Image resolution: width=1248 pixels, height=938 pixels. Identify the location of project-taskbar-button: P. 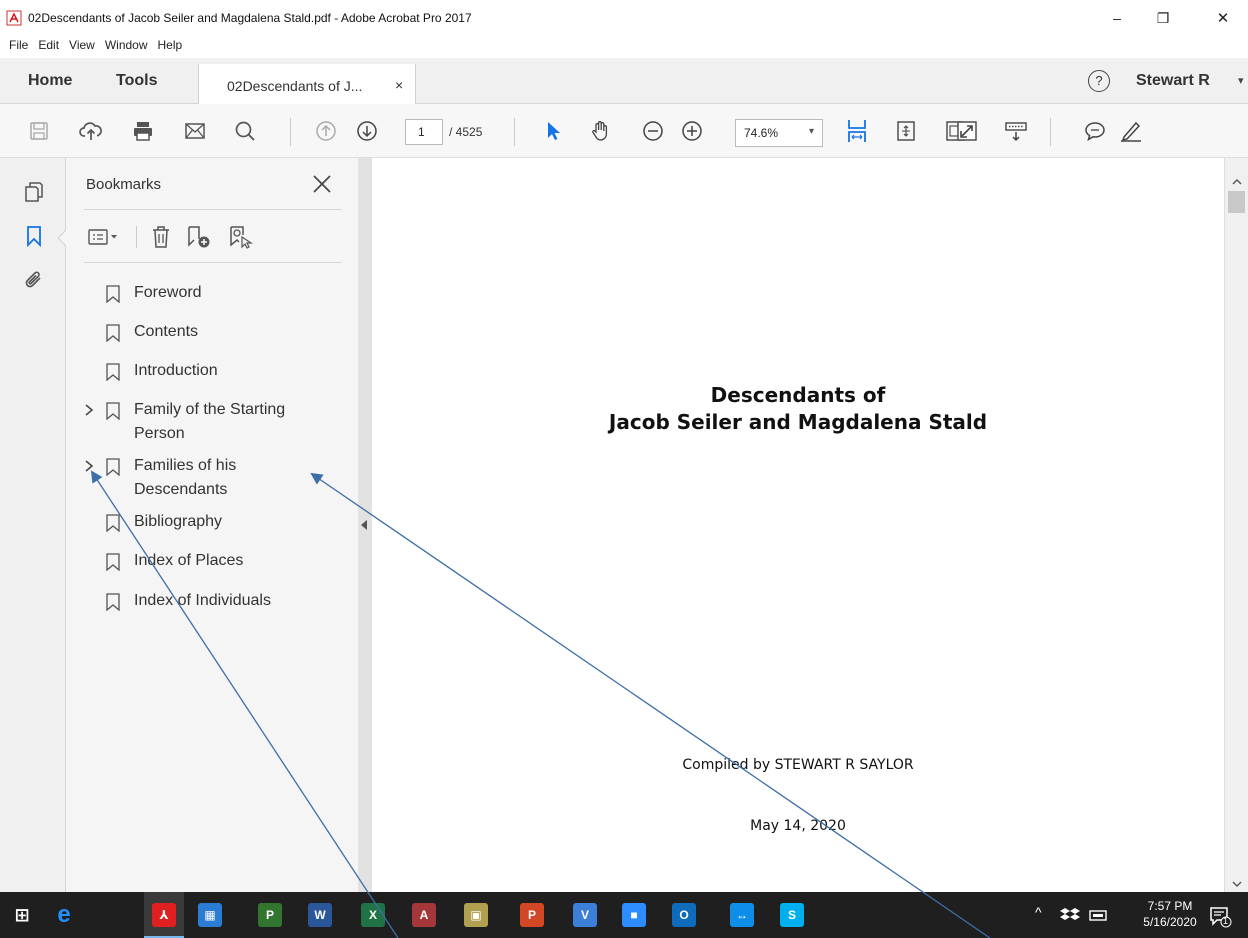
(270, 915).